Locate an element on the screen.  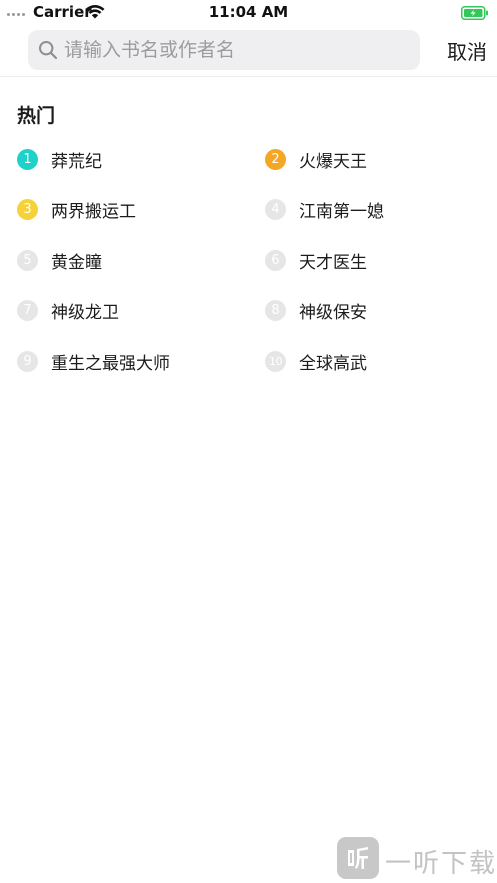
watermark: 一听下载 is located at coordinates (417, 858).